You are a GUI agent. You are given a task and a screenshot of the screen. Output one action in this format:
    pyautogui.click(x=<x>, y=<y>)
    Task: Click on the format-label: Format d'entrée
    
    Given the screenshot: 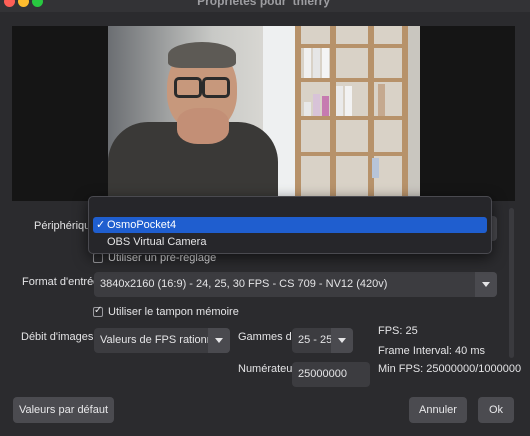 What is the action you would take?
    pyautogui.click(x=61, y=282)
    